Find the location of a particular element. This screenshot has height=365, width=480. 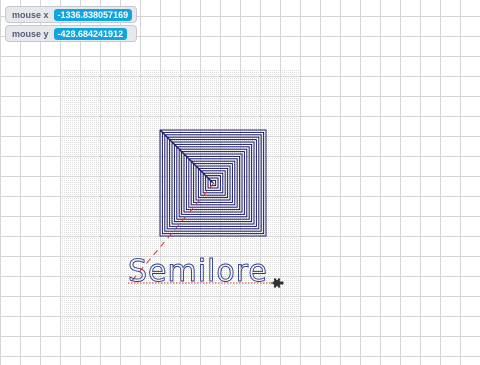

mouse-x-monitor: mouse x -1336.838057169 is located at coordinates (71, 14).